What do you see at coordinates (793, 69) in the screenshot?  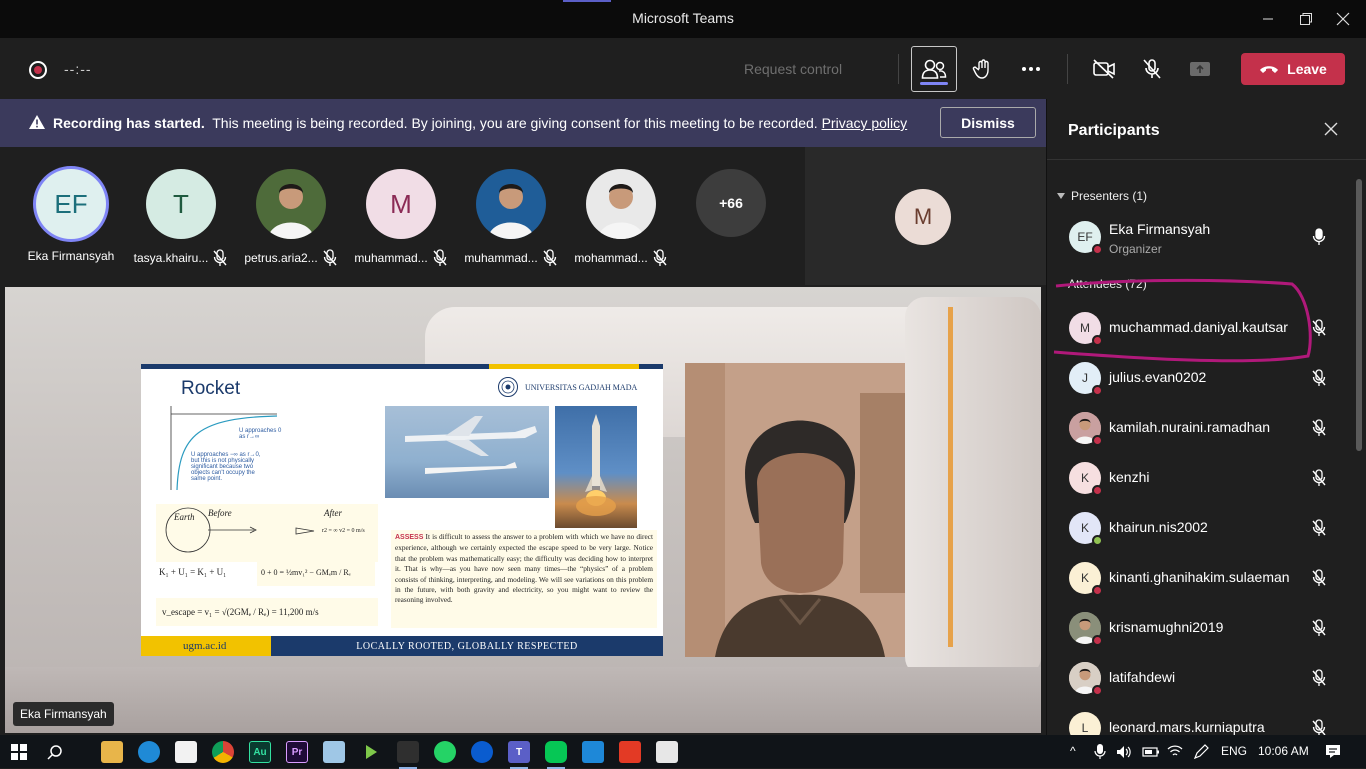 I see `request-control-button: Request control` at bounding box center [793, 69].